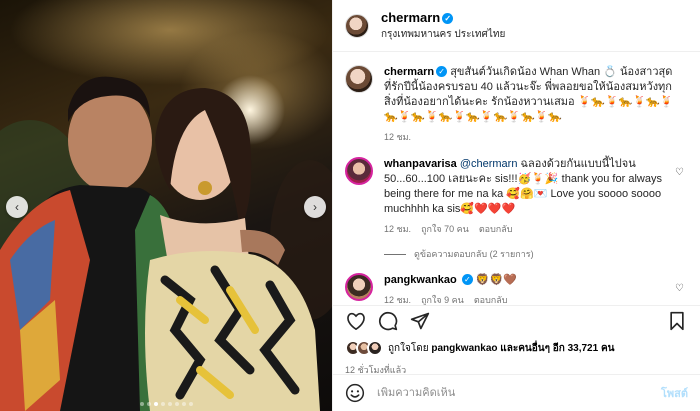 This screenshot has width=700, height=411. I want to click on owner-avatar, so click(357, 25).